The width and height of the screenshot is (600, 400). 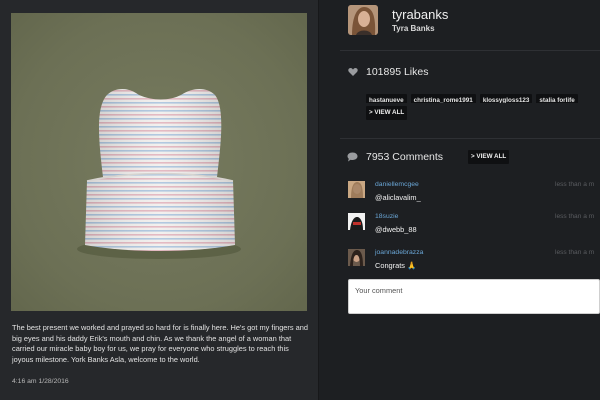 I want to click on commenter-username: 18suzie, so click(x=386, y=216).